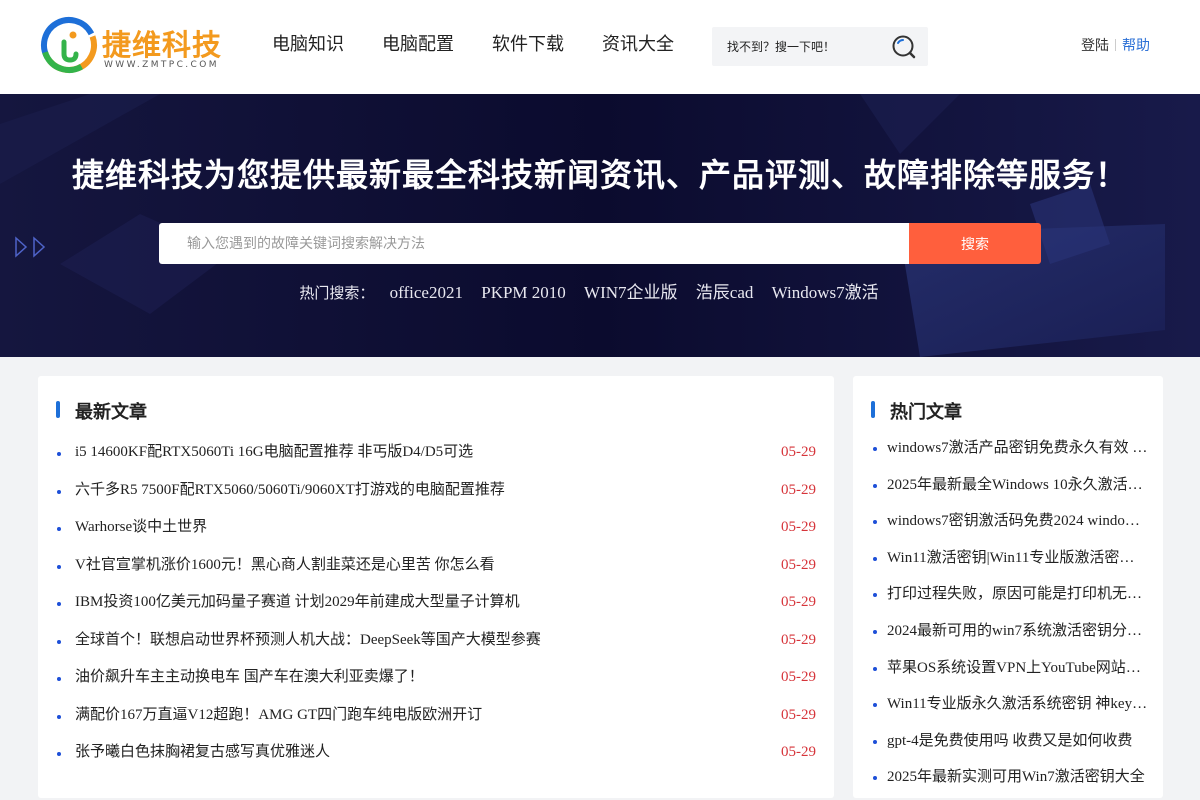 The image size is (1200, 800). Describe the element at coordinates (599, 175) in the screenshot. I see `banner-title: 捷维科技为您提供最新最全科技新闻资讯、产品评测、故障排除等服务！` at that location.